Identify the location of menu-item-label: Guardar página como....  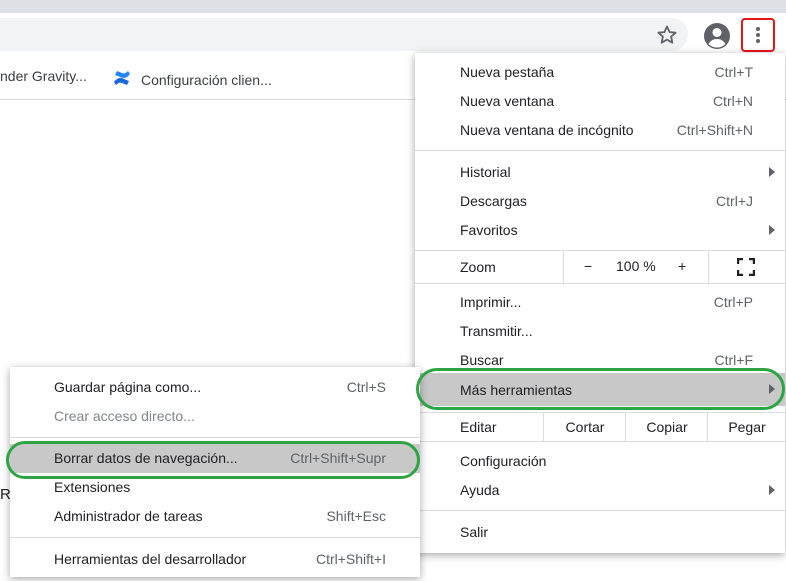
(128, 387).